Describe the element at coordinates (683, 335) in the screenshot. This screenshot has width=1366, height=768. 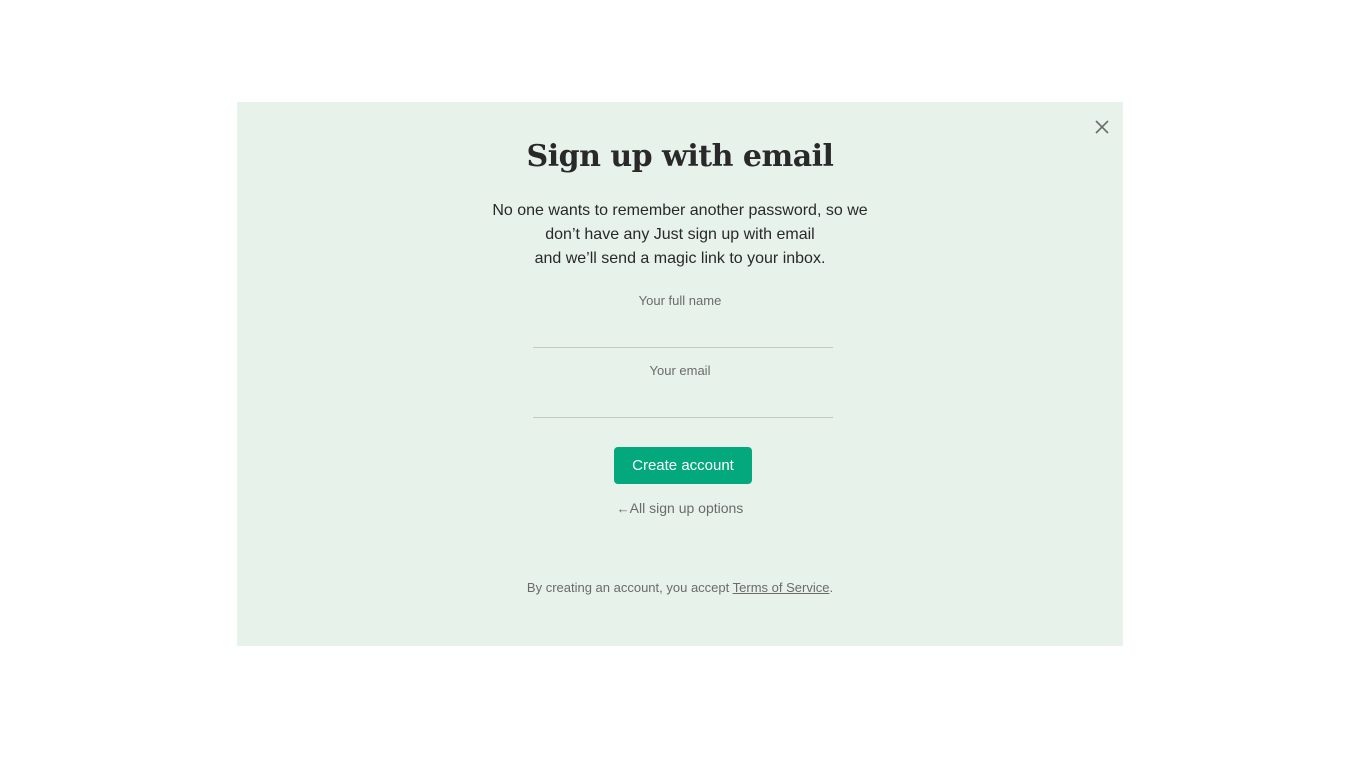
I see `full-name-input` at that location.